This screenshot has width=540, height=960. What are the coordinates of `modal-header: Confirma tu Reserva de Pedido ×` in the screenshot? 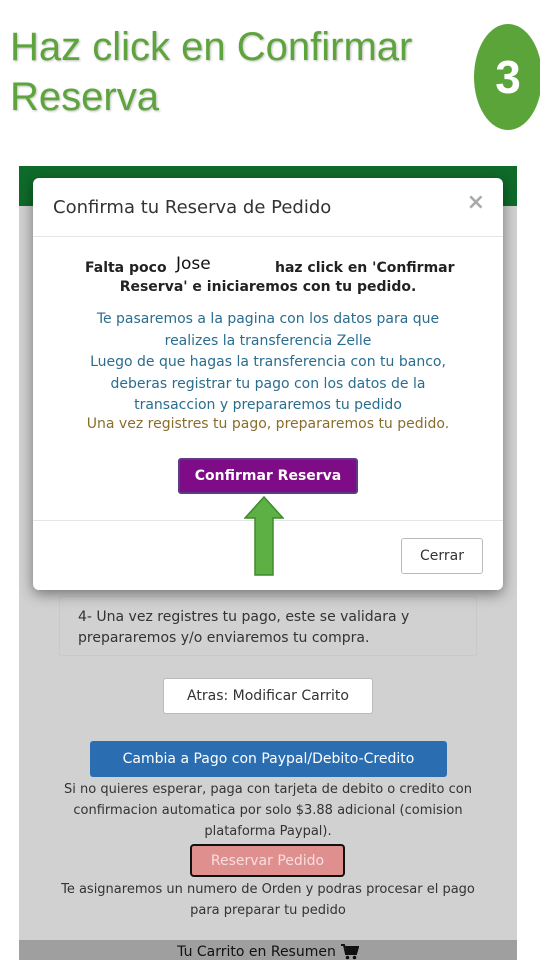 It's located at (268, 207).